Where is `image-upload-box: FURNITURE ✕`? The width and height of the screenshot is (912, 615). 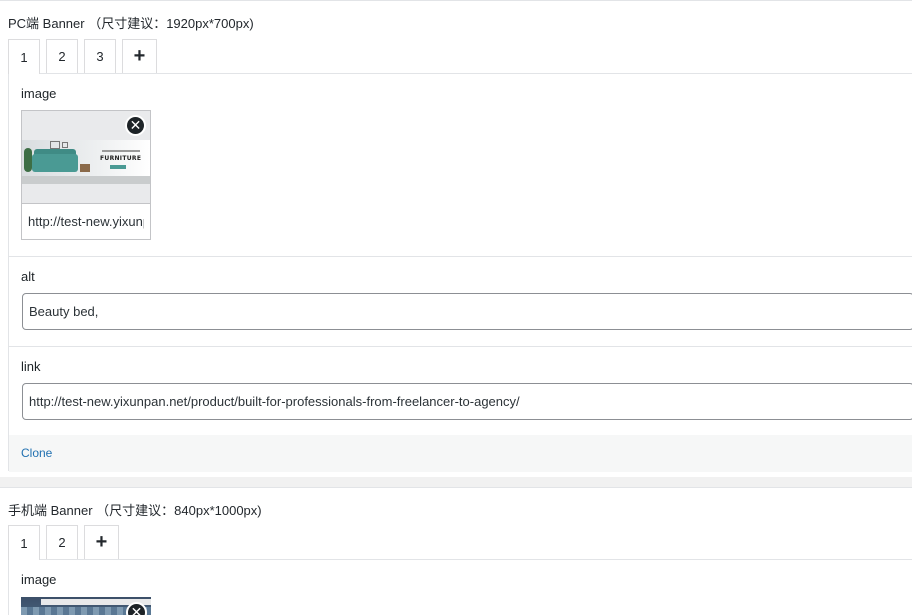 image-upload-box: FURNITURE ✕ is located at coordinates (86, 175).